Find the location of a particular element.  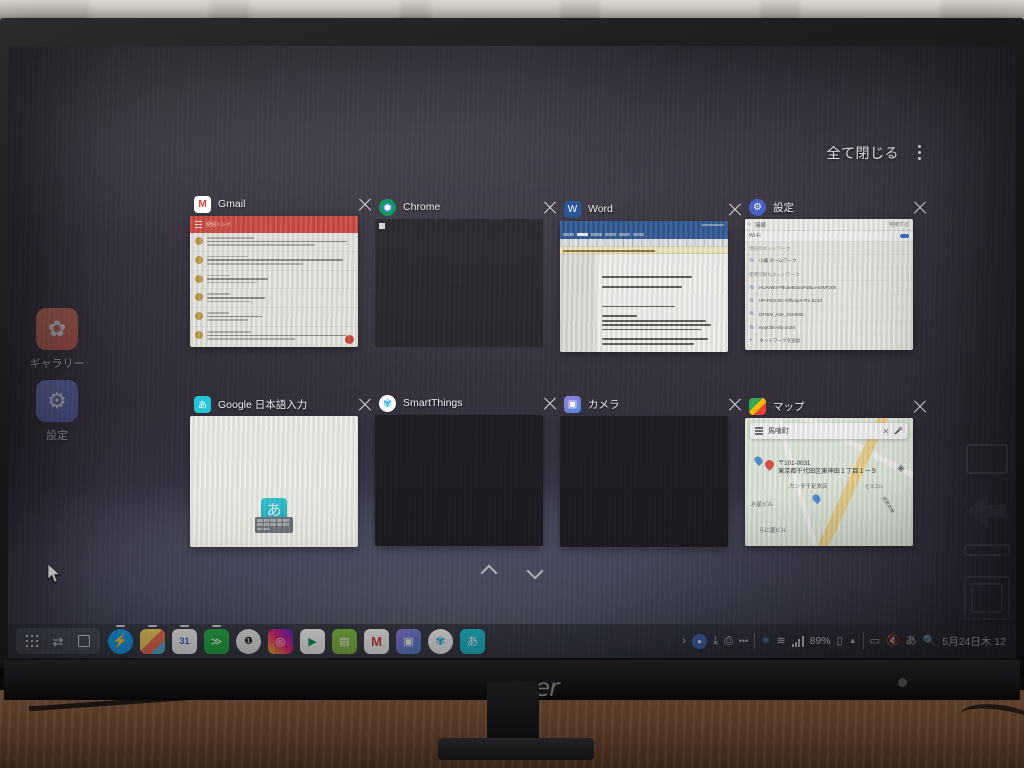

map-search-bar: 馬喰町 ✕ 🎤 is located at coordinates (829, 431).